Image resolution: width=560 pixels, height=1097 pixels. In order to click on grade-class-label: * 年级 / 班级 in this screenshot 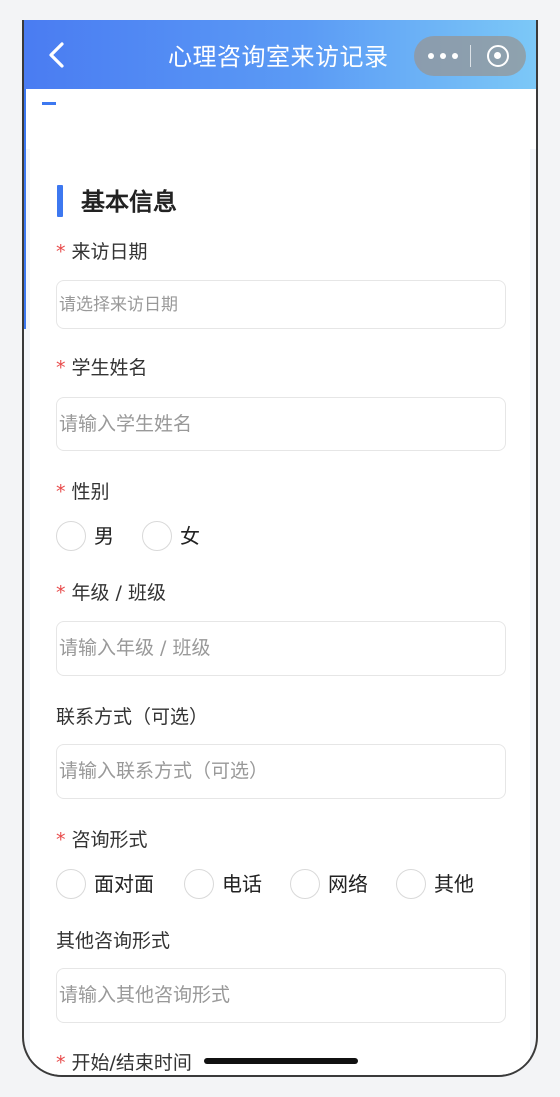, I will do `click(111, 593)`.